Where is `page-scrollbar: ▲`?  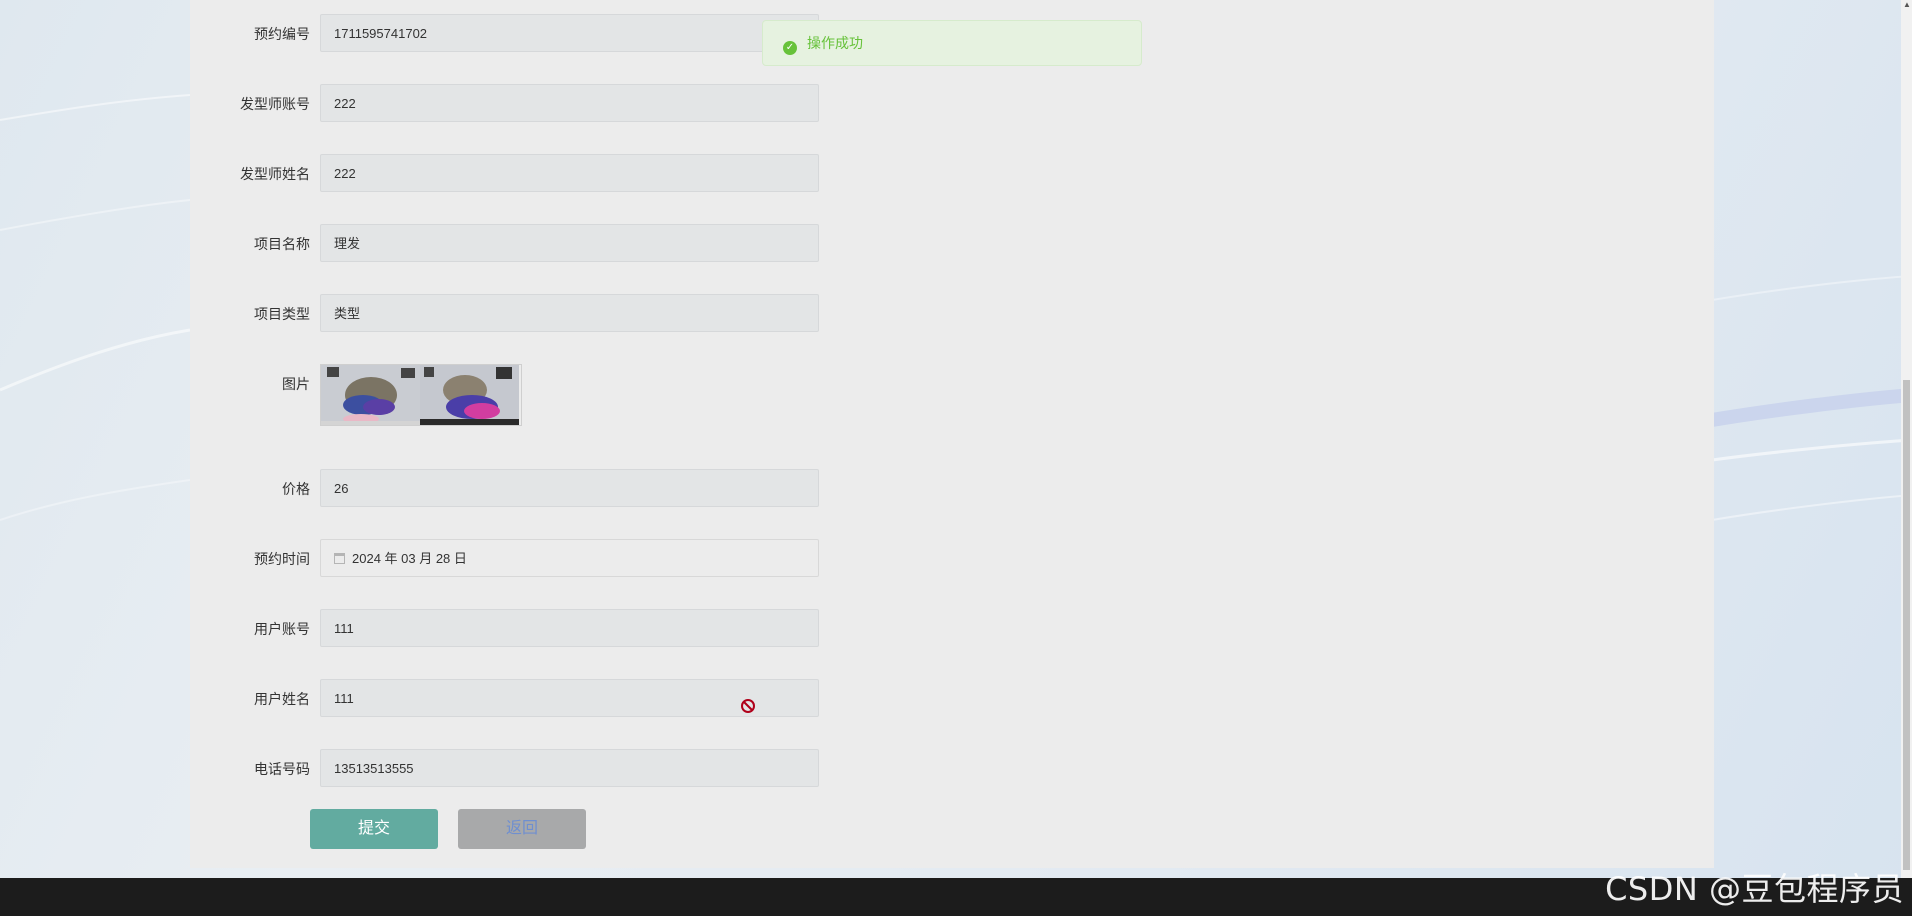
page-scrollbar: ▲ is located at coordinates (1906, 439).